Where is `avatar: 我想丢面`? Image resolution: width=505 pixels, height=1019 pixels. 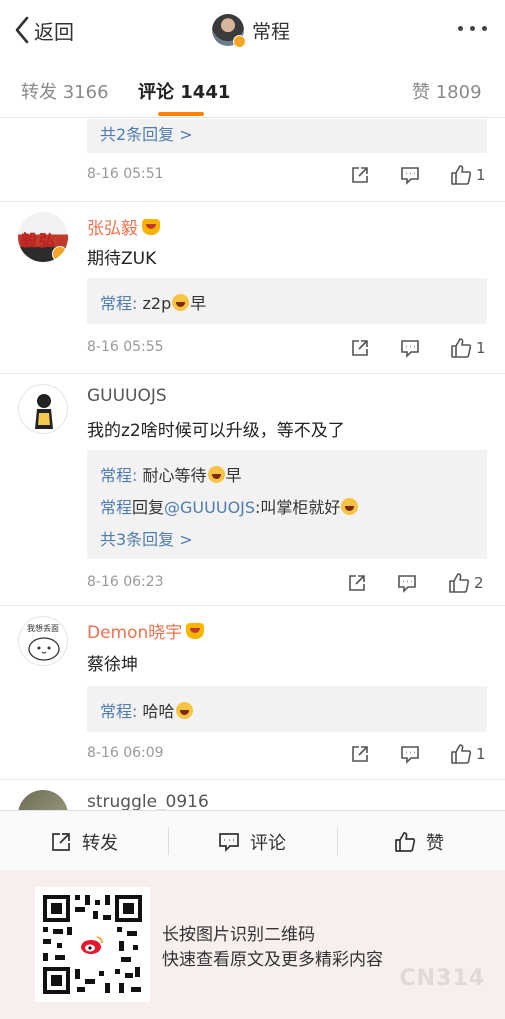
avatar: 我想丢面 is located at coordinates (43, 641).